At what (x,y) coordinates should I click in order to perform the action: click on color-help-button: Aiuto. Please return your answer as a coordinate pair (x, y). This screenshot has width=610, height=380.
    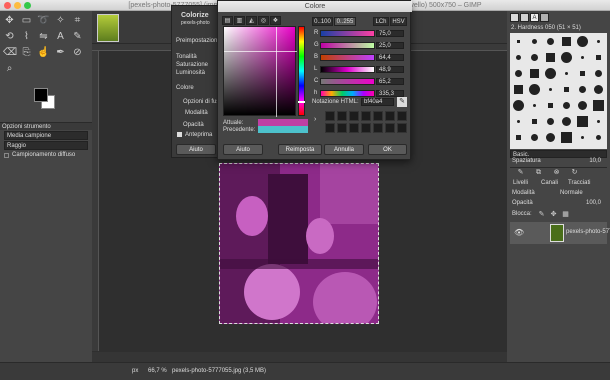
    Looking at the image, I should click on (243, 149).